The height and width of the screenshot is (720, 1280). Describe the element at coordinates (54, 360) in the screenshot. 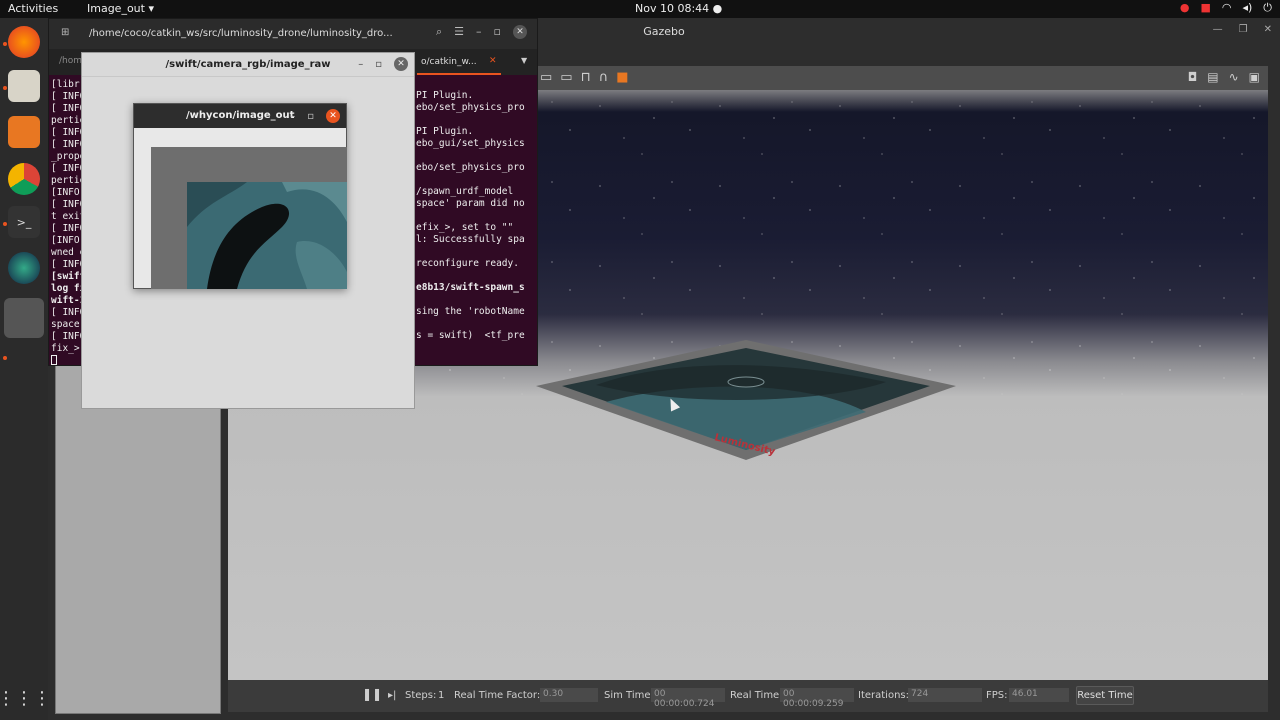

I see `terminal-cursor` at that location.